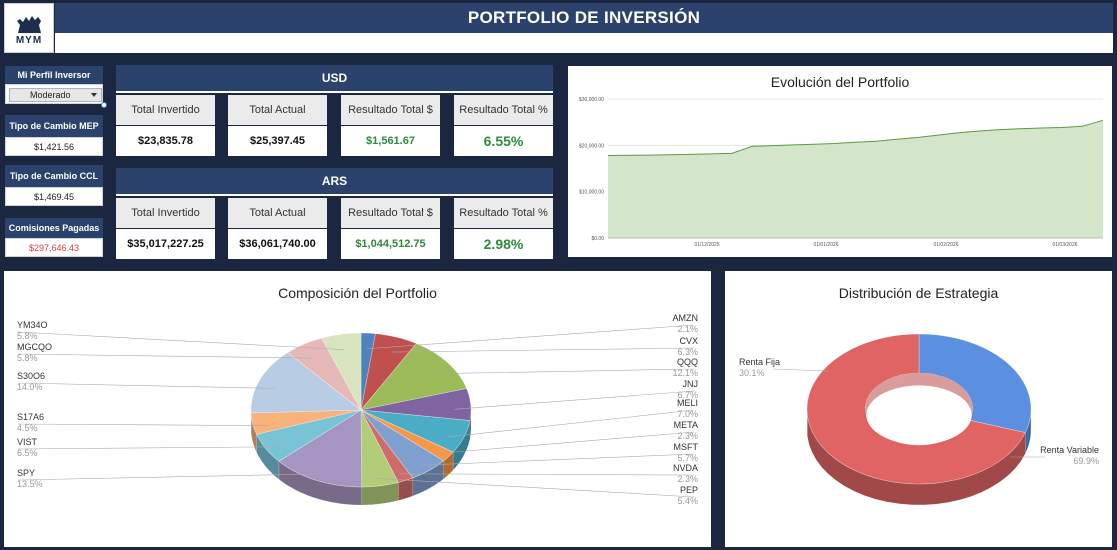 This screenshot has height=550, width=1117. I want to click on label-nvda: NVDA, so click(685, 468).